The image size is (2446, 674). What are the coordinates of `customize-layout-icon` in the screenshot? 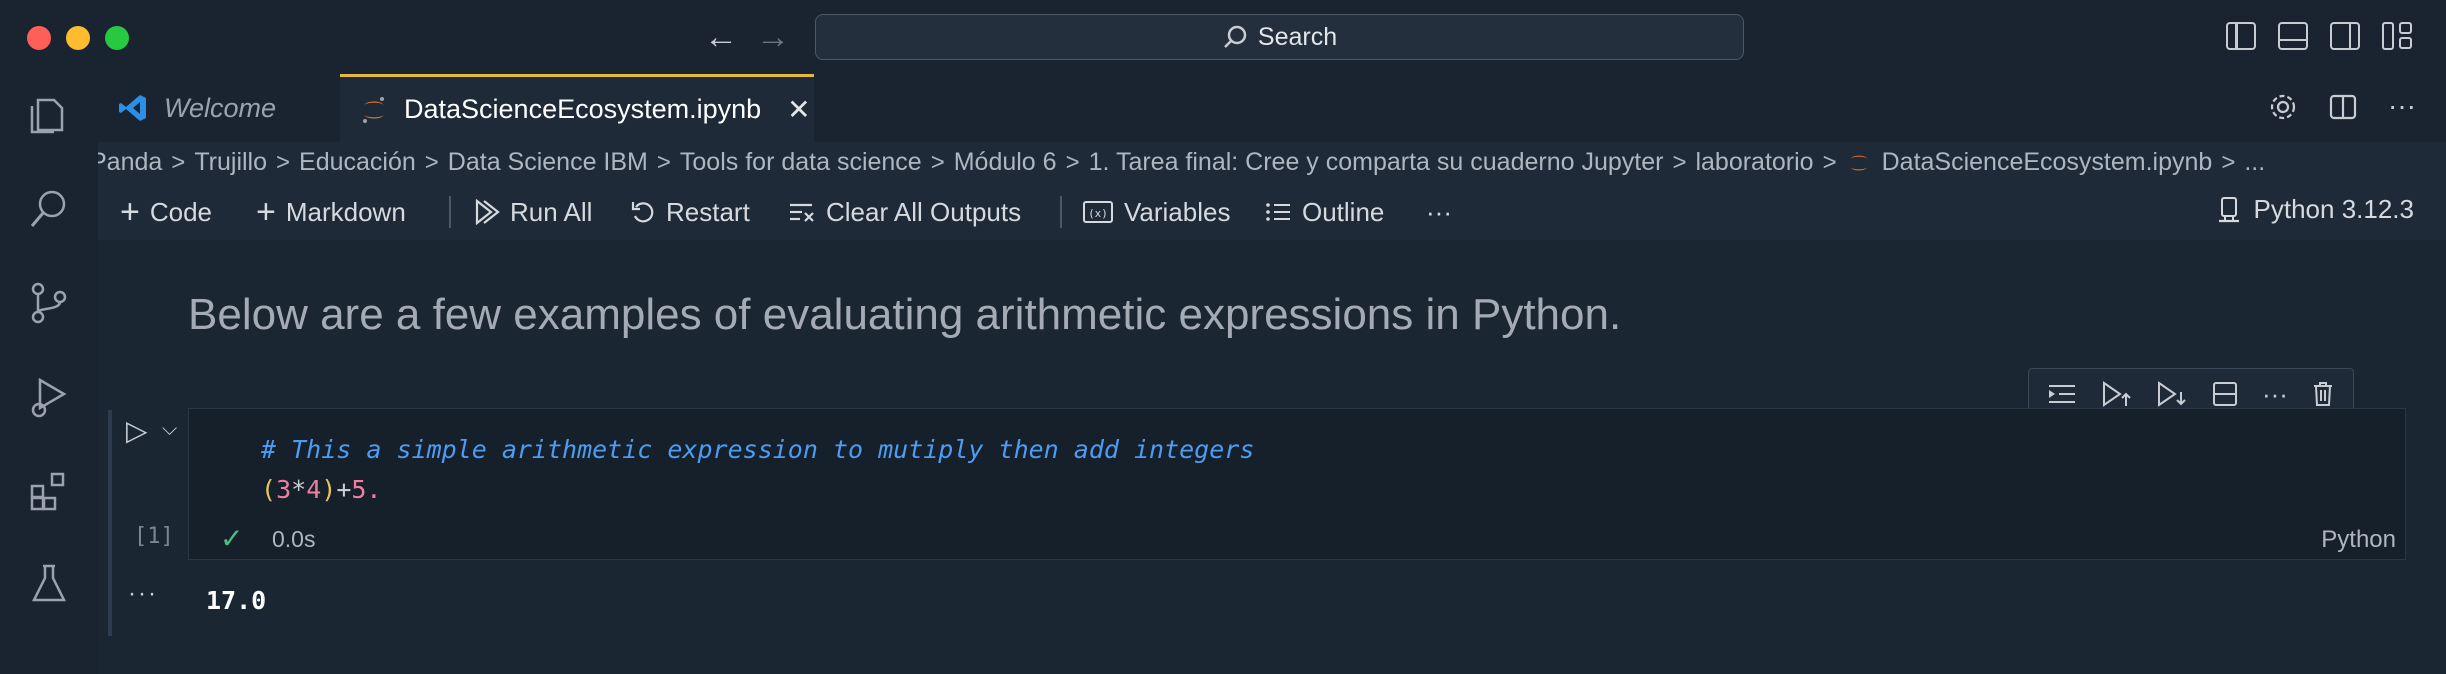 It's located at (2397, 36).